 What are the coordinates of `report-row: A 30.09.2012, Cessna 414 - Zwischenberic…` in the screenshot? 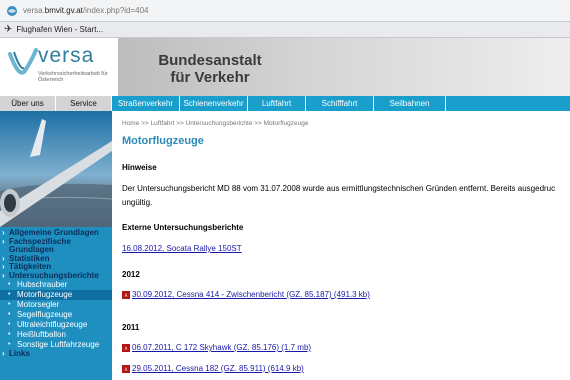 It's located at (246, 294).